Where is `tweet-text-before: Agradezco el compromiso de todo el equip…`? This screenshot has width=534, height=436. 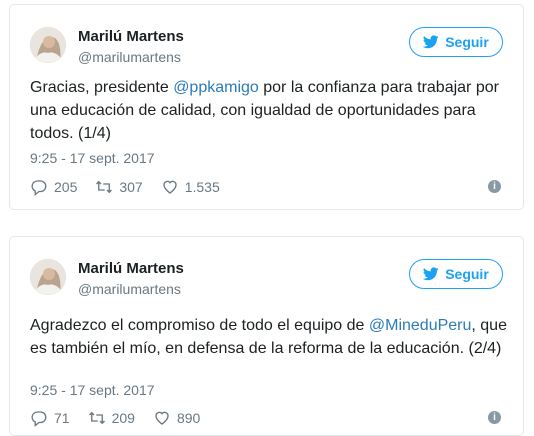
tweet-text-before: Agradezco el compromiso de todo el equip… is located at coordinates (199, 325).